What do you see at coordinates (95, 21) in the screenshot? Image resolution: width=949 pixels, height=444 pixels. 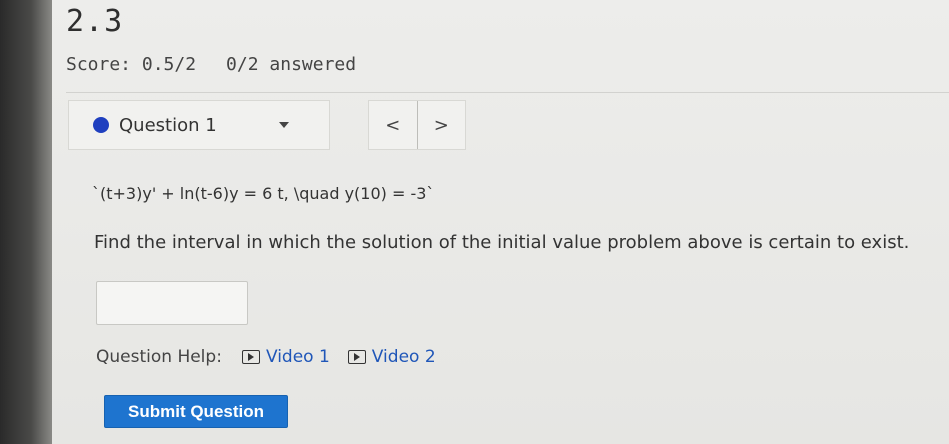 I see `section-title: 2.3` at bounding box center [95, 21].